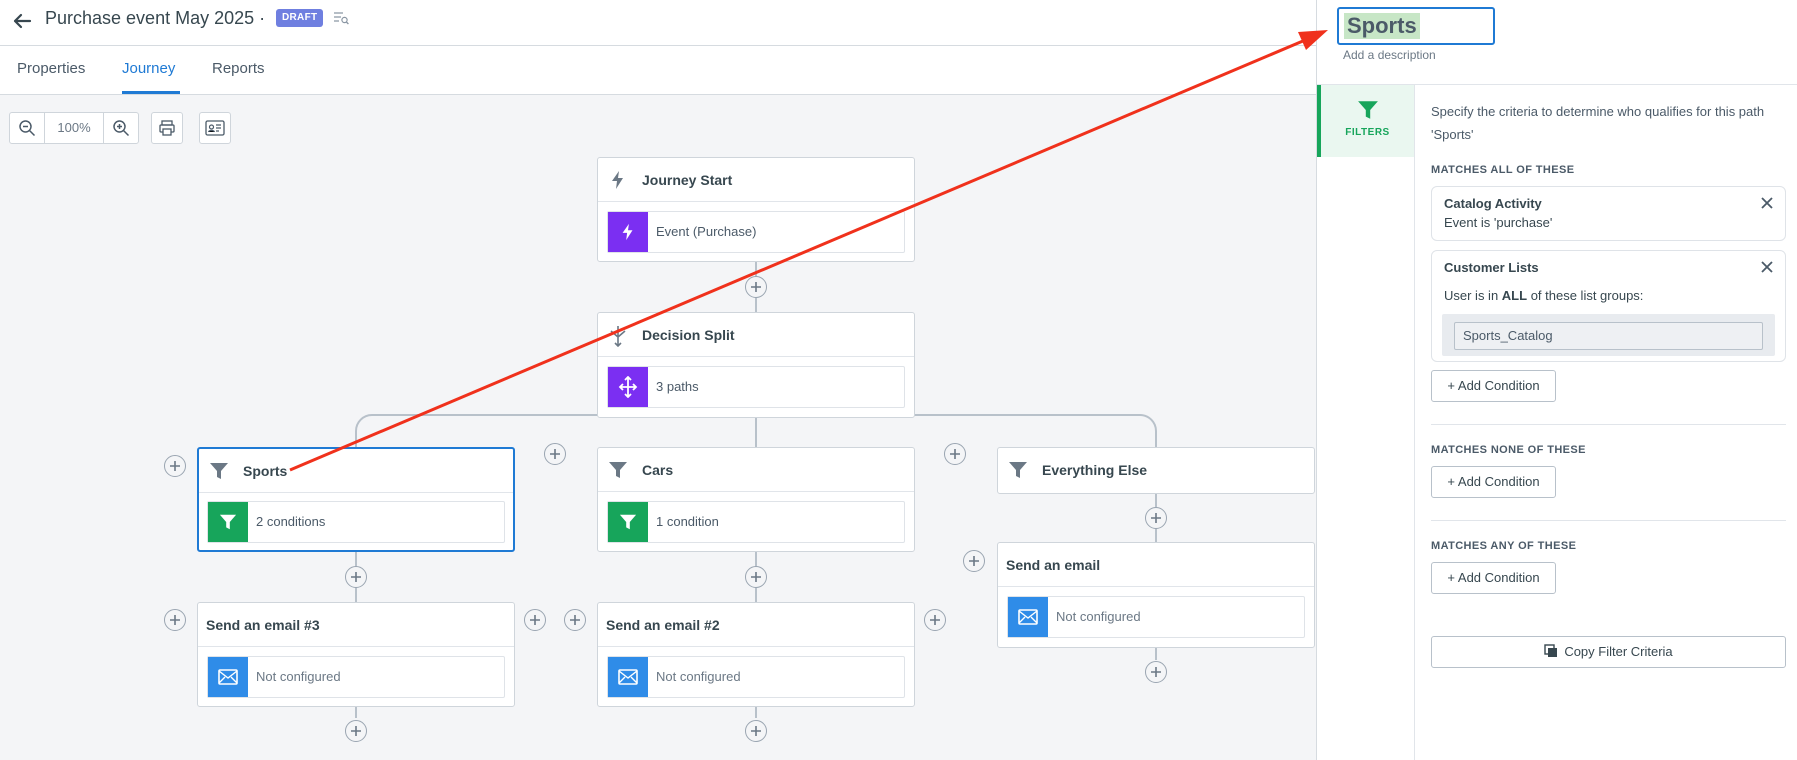  Describe the element at coordinates (1382, 26) in the screenshot. I see `path-name-value: Sports` at that location.